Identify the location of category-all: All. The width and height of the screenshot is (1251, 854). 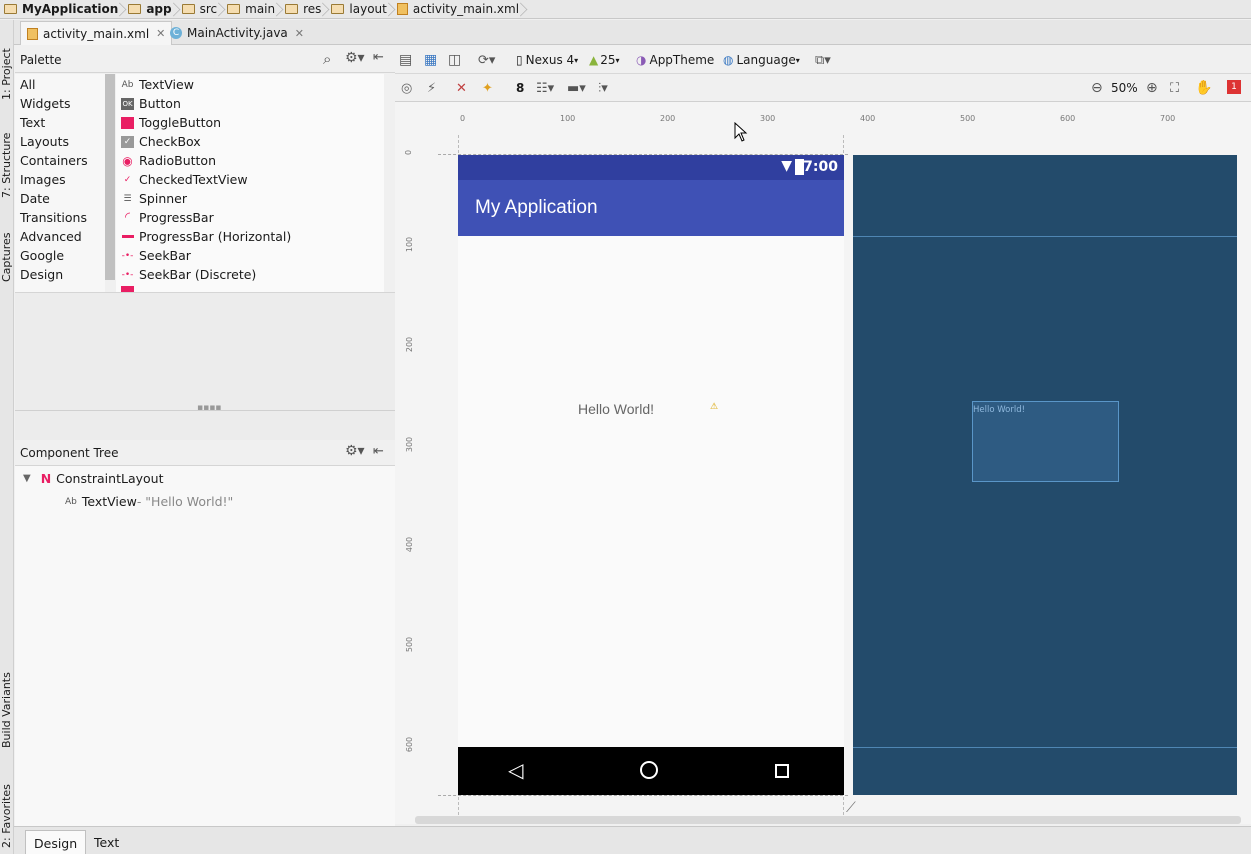
(28, 84).